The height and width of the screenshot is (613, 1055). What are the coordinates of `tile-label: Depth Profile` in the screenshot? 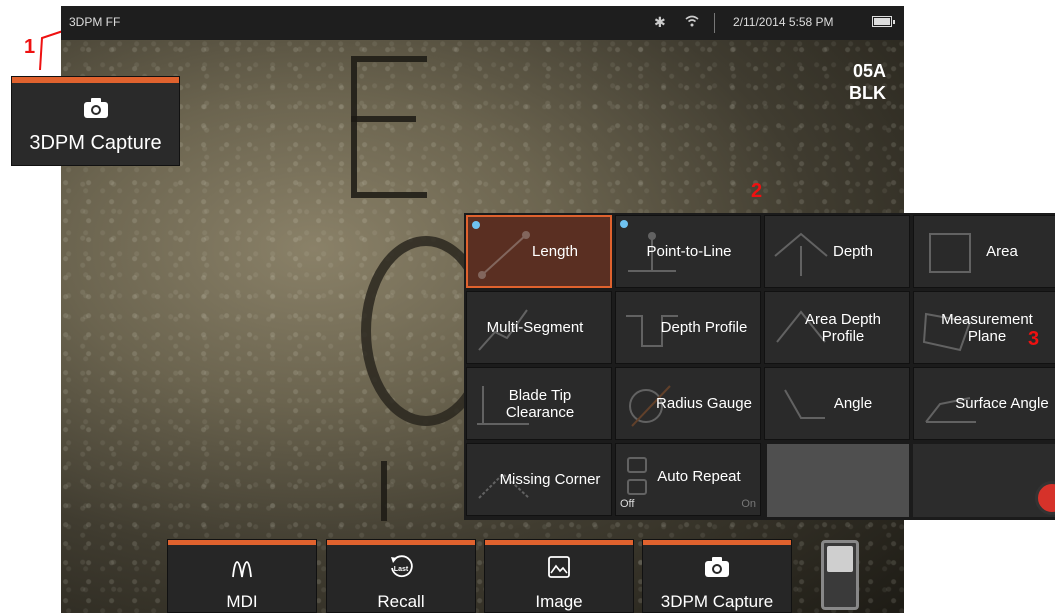 It's located at (704, 327).